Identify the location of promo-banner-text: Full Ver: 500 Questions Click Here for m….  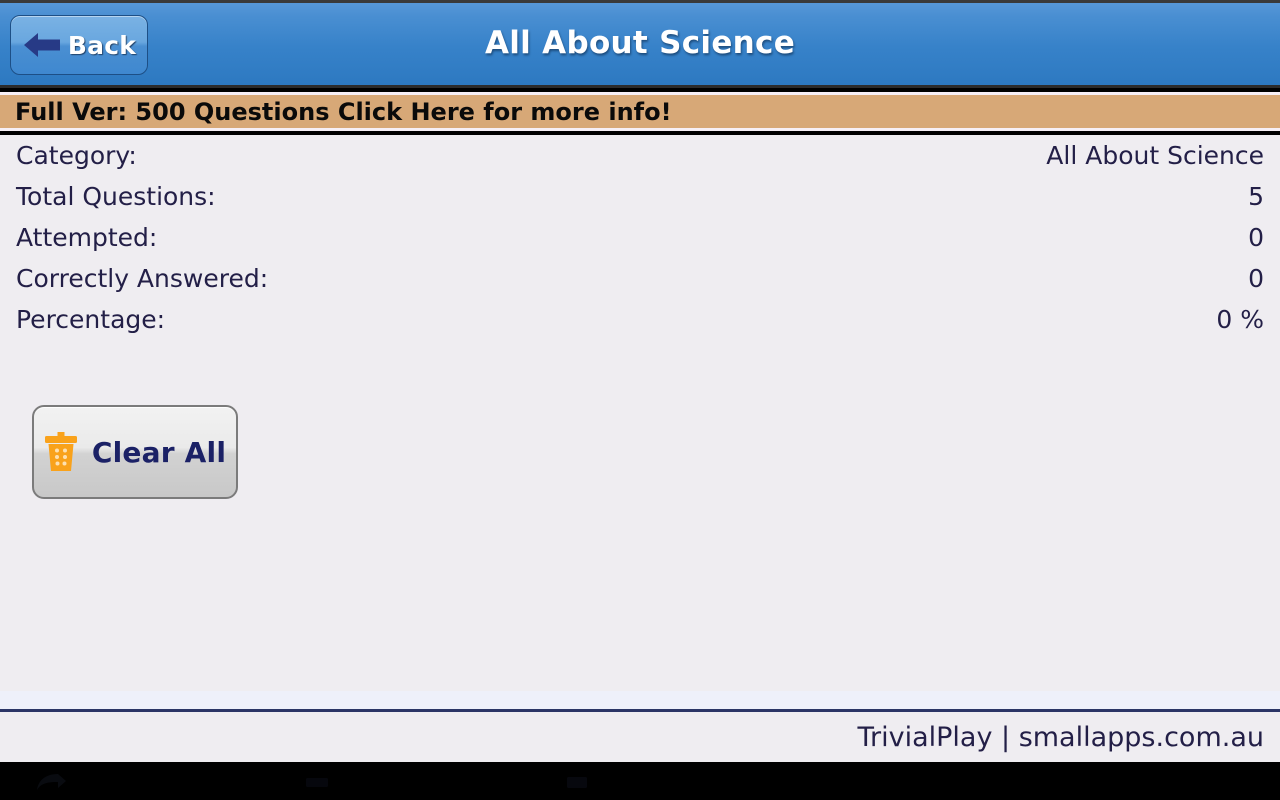
(343, 111).